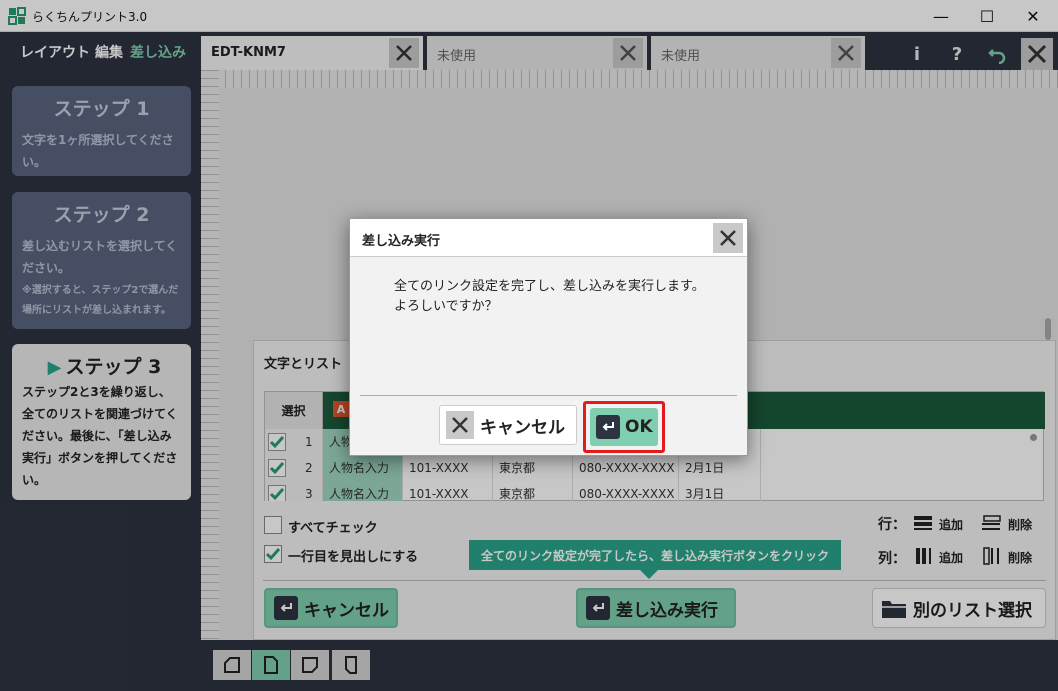  Describe the element at coordinates (608, 427) in the screenshot. I see `enter-icon` at that location.